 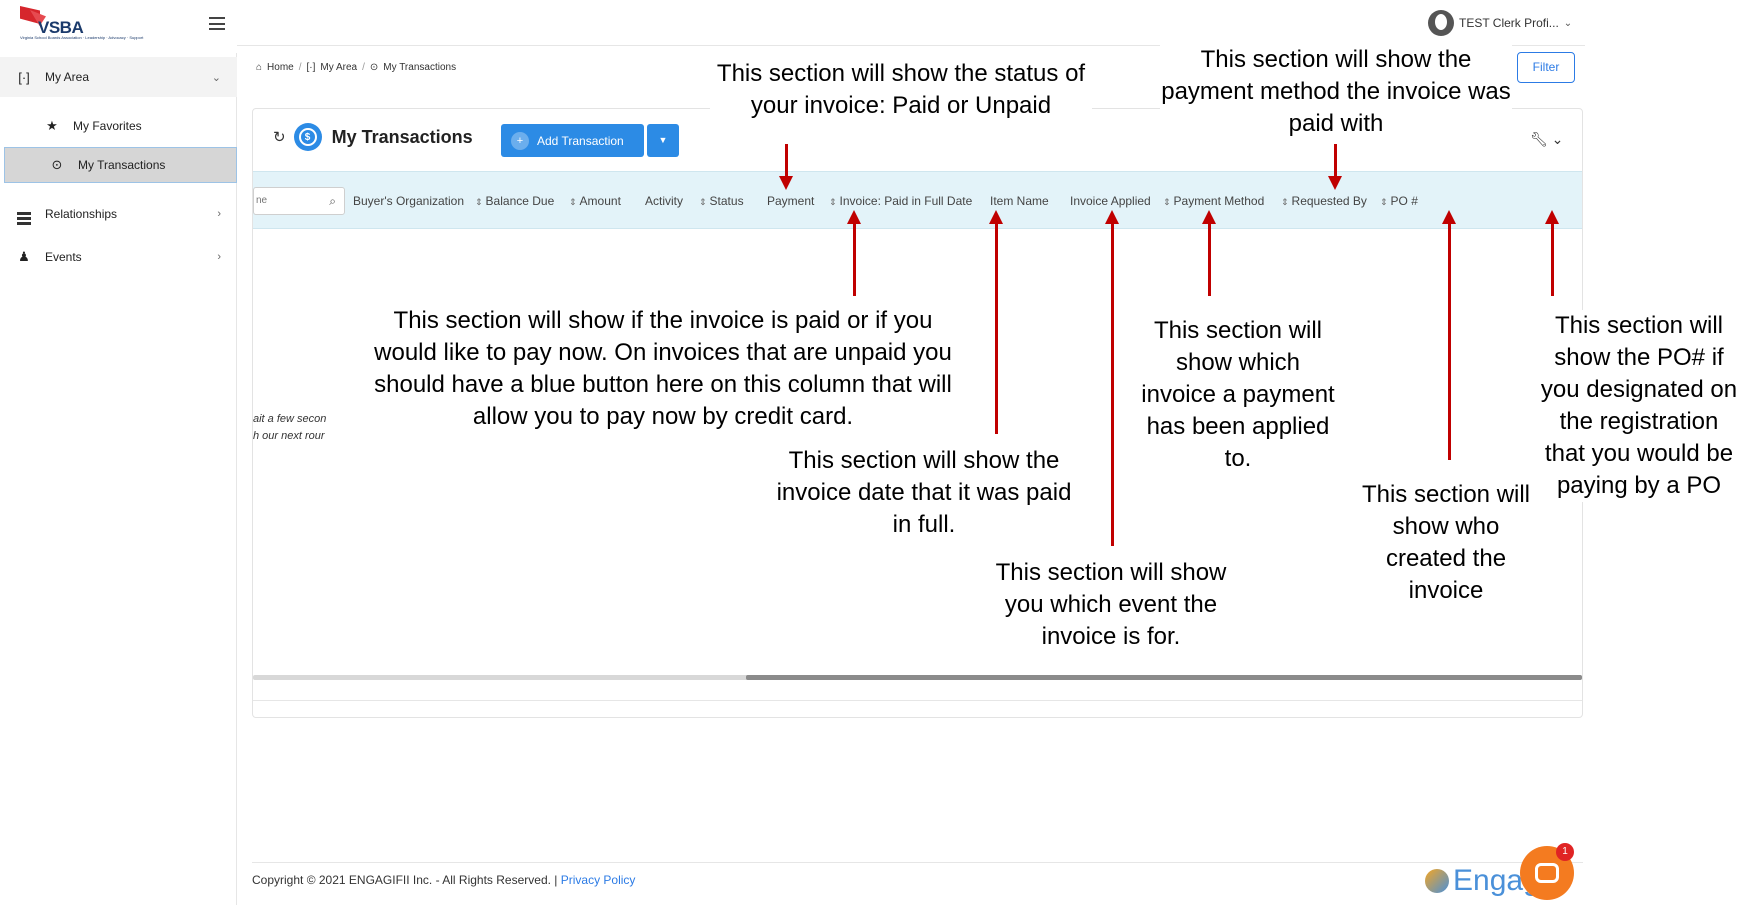 What do you see at coordinates (67, 77) in the screenshot?
I see `sidebar-item-label: My Area` at bounding box center [67, 77].